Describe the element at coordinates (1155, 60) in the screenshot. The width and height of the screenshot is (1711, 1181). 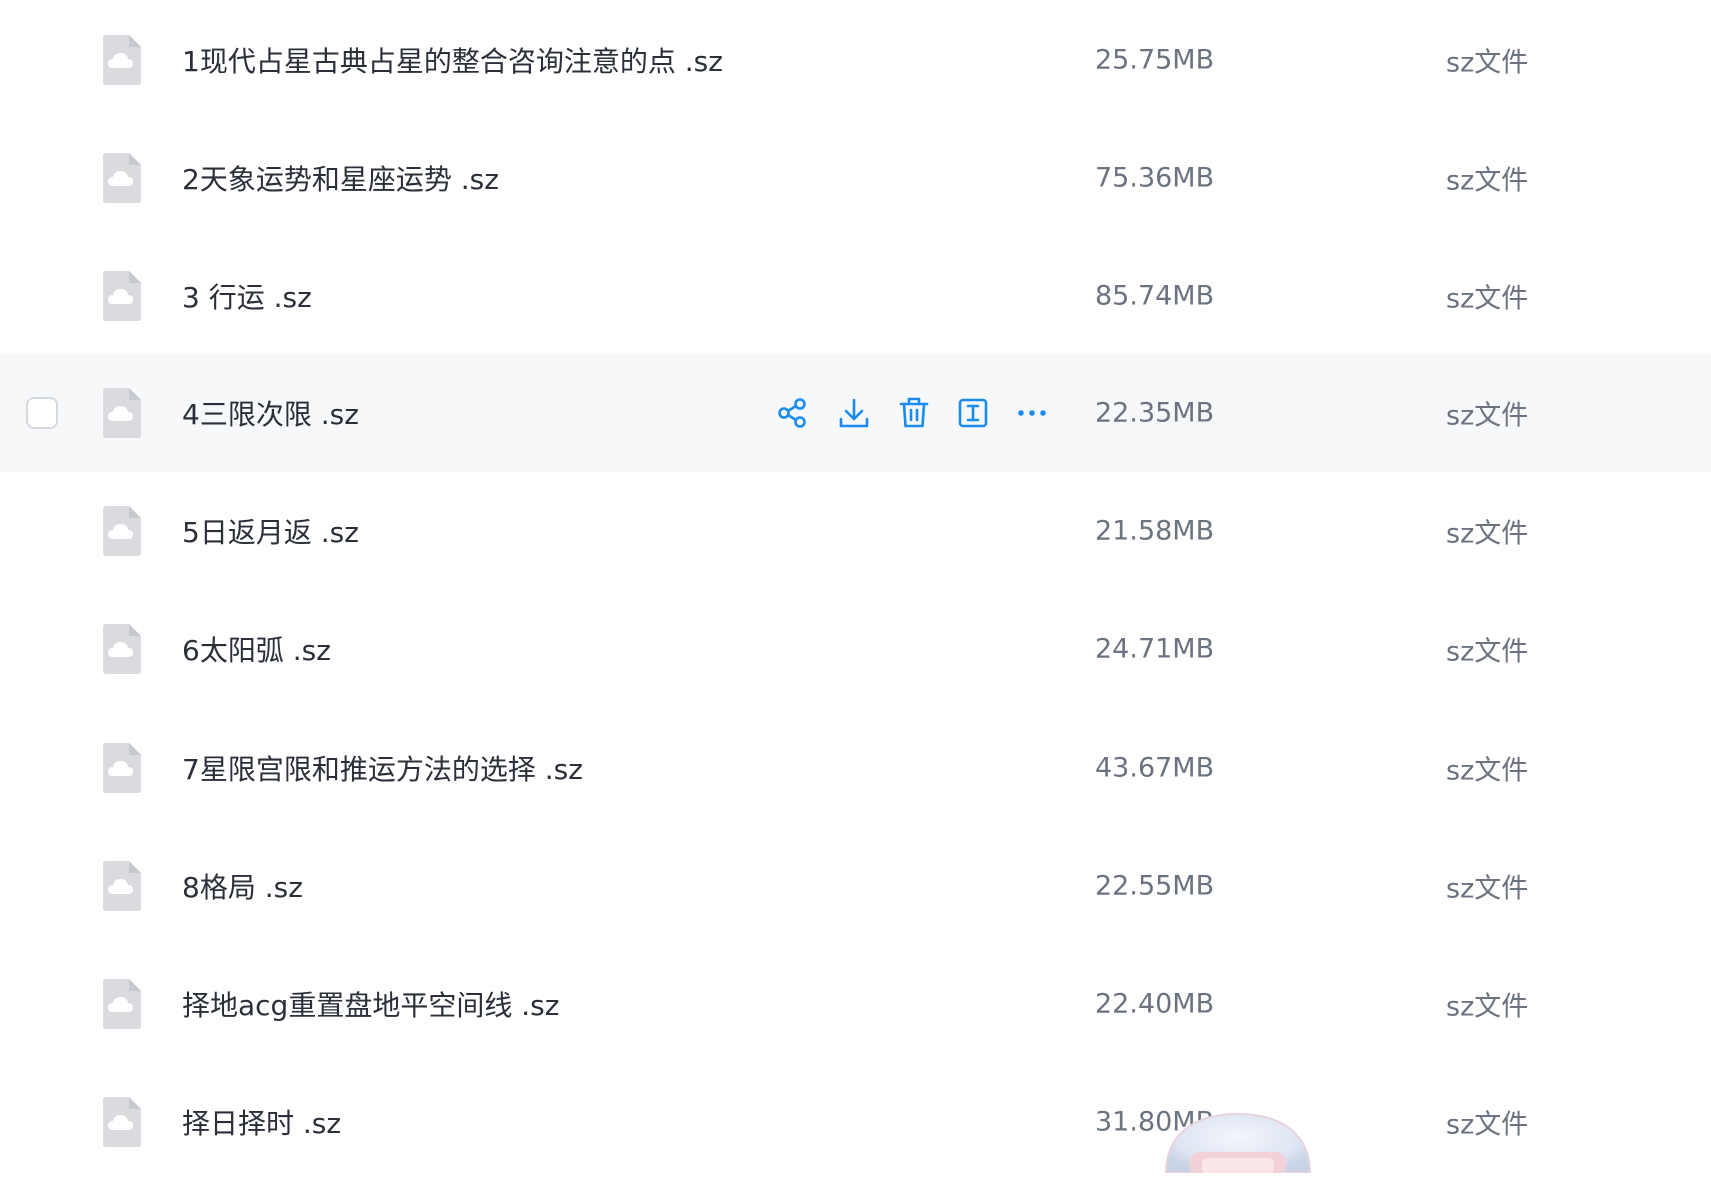
I see `file-size: 25.75MB` at that location.